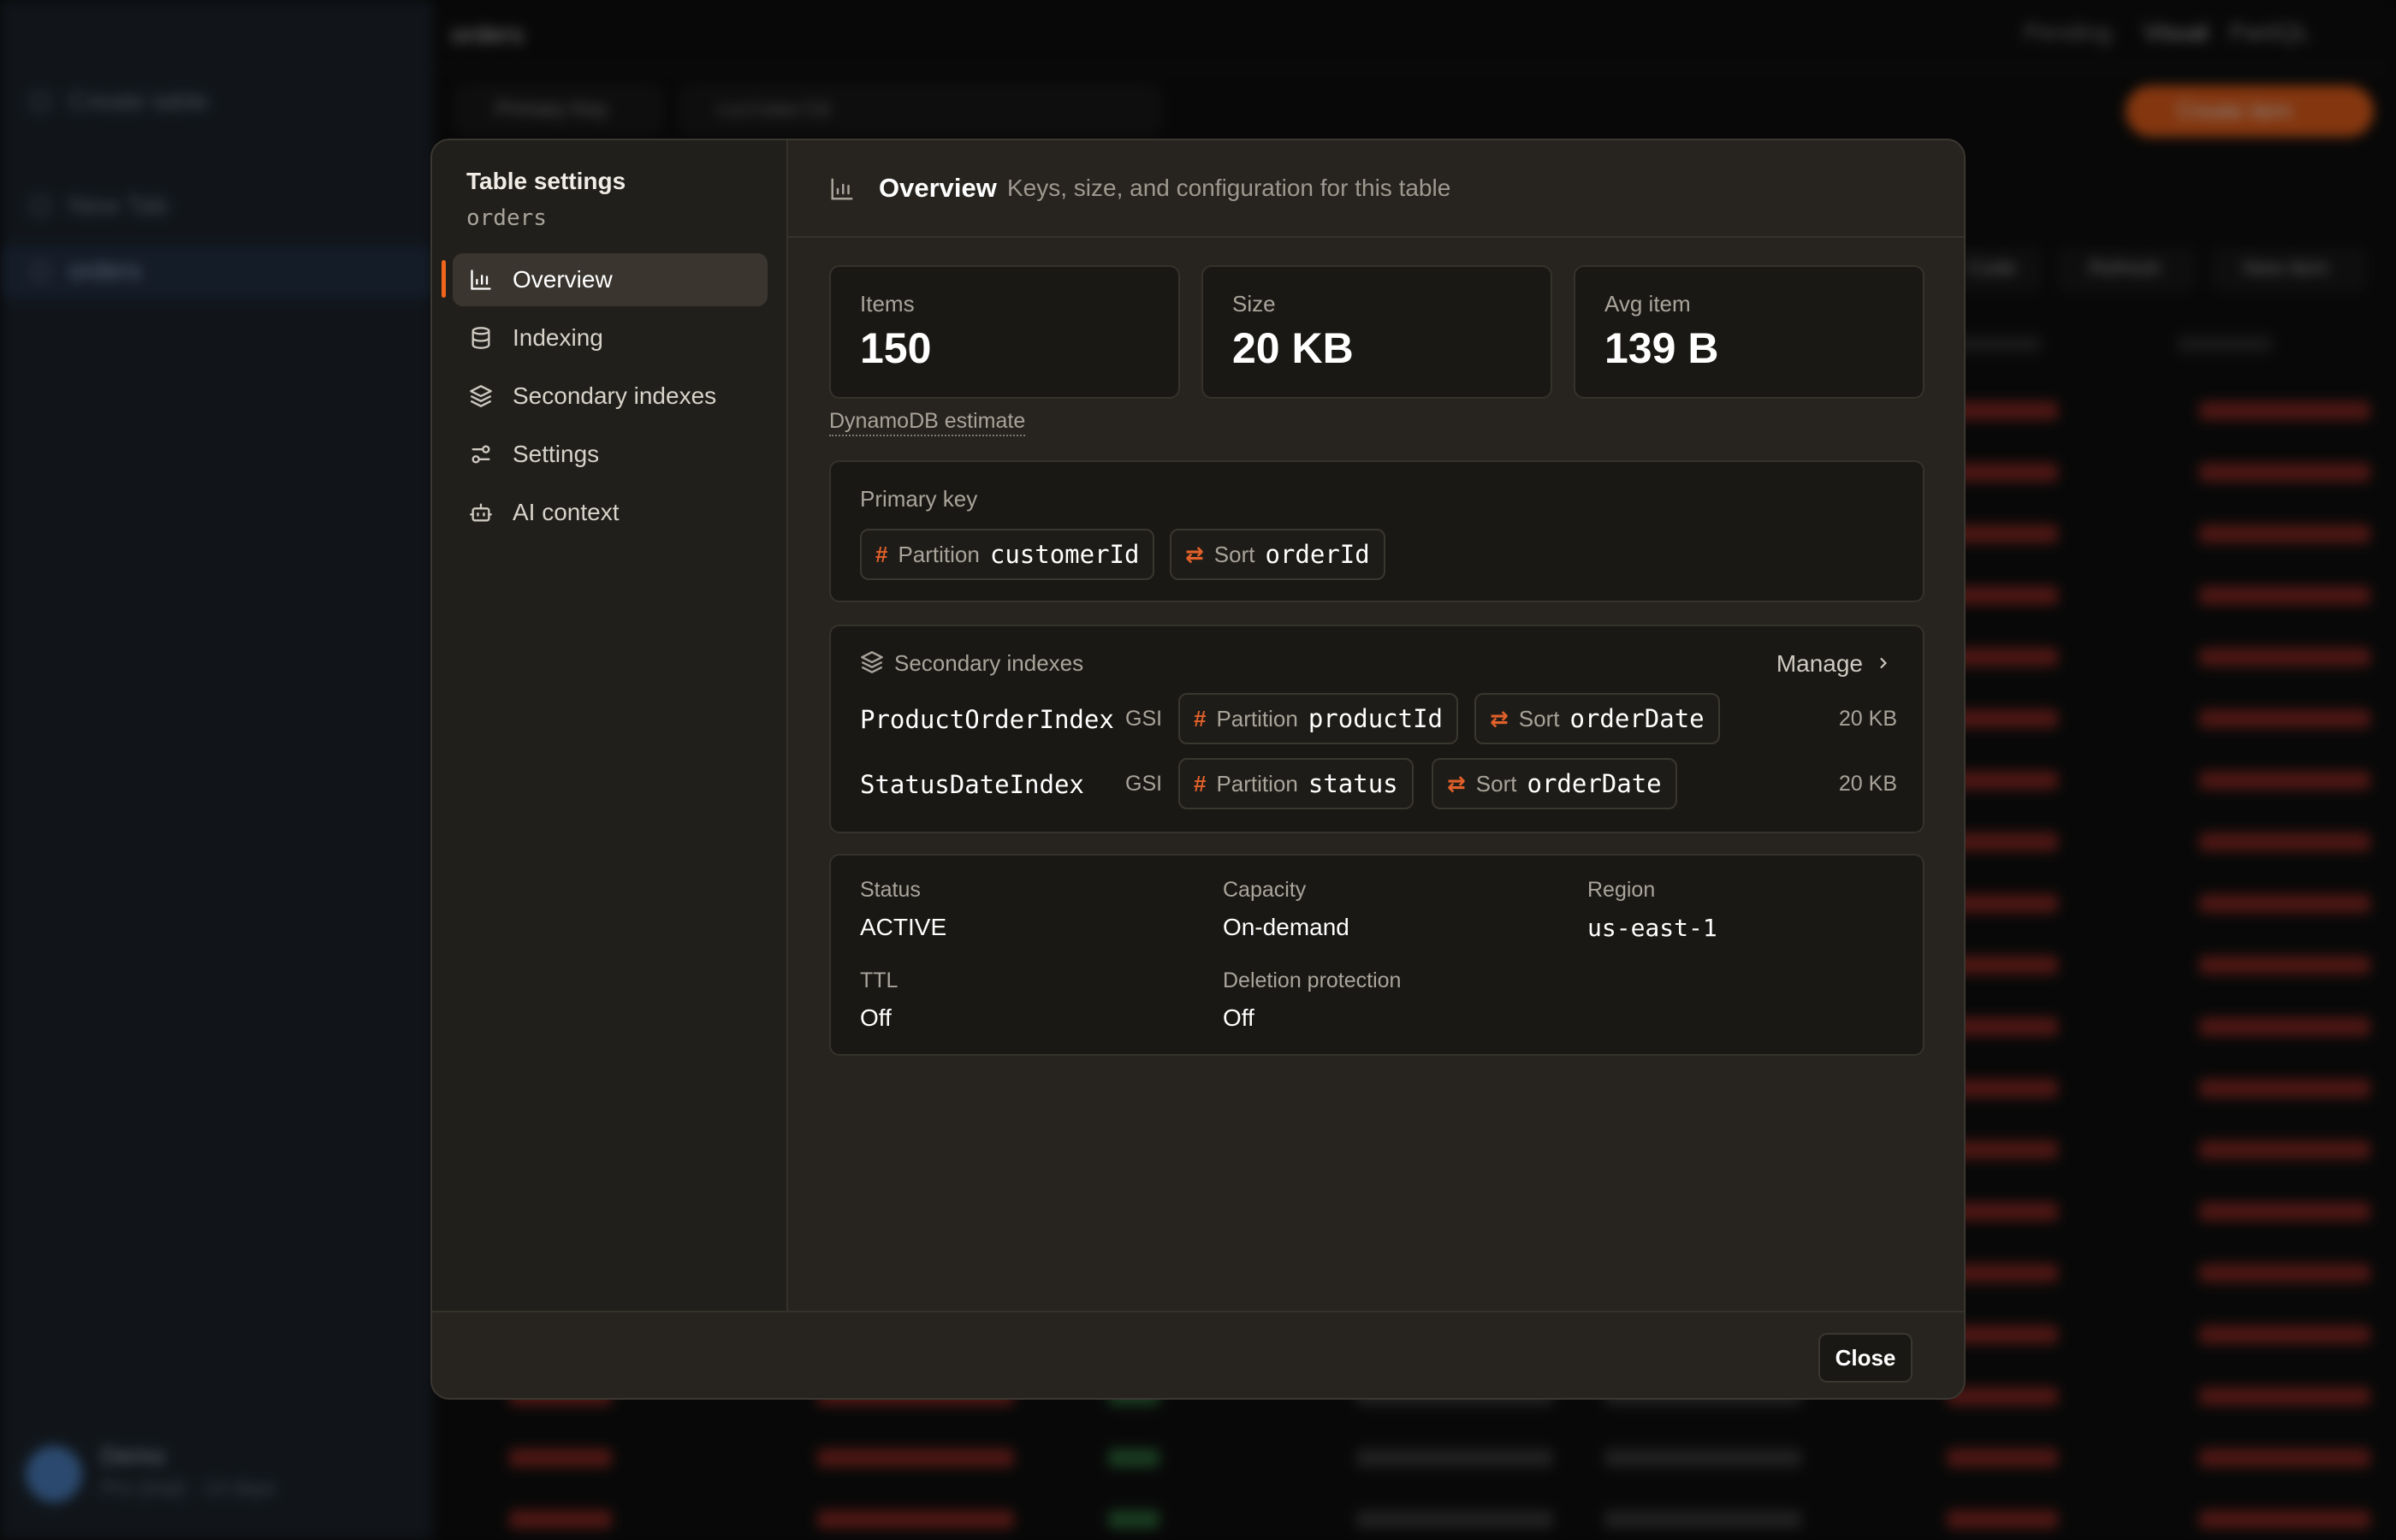 Image resolution: width=2396 pixels, height=1540 pixels. I want to click on nav-item-settings: Settings, so click(611, 454).